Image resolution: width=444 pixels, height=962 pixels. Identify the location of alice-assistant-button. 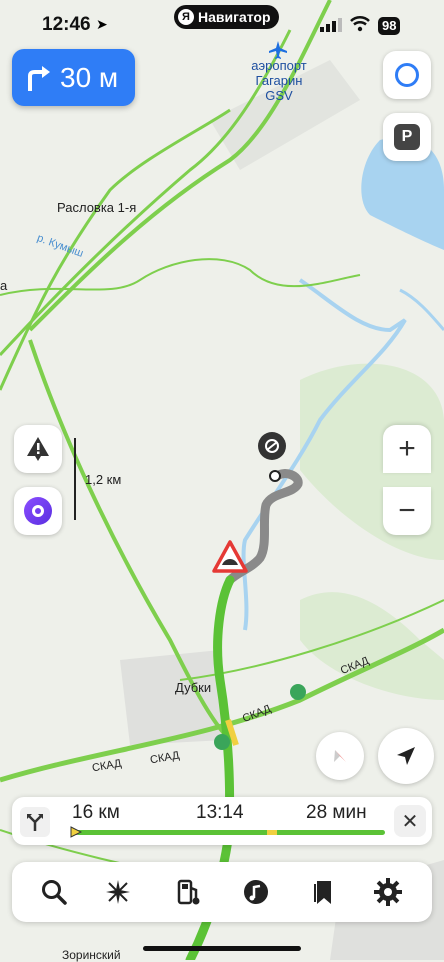
(407, 75).